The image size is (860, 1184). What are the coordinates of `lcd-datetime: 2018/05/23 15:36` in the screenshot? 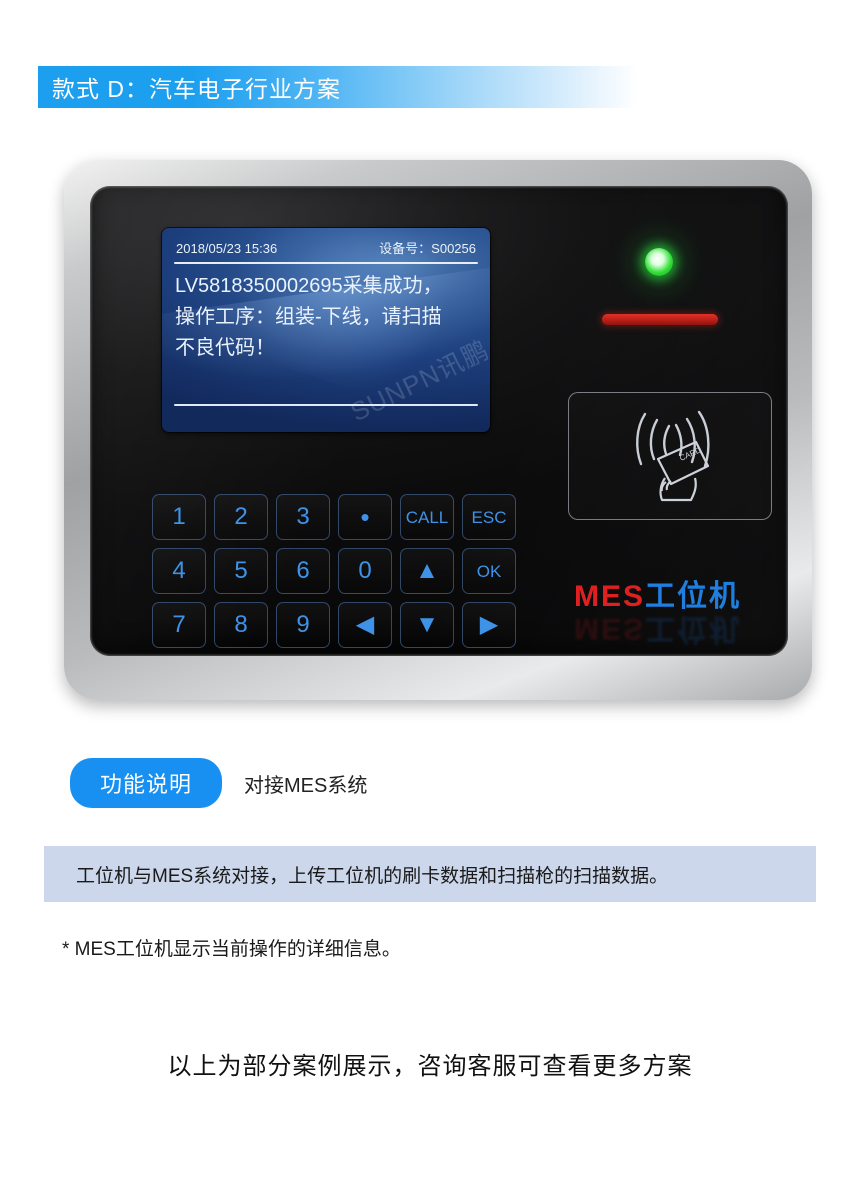 It's located at (227, 248).